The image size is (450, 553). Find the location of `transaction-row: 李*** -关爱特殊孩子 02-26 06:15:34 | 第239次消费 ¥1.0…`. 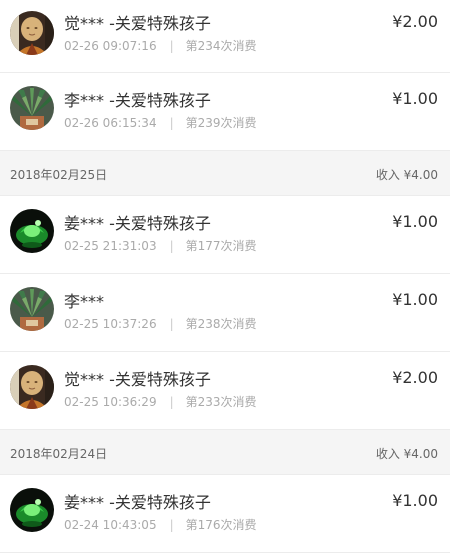

transaction-row: 李*** -关爱特殊孩子 02-26 06:15:34 | 第239次消费 ¥1.0… is located at coordinates (225, 112).